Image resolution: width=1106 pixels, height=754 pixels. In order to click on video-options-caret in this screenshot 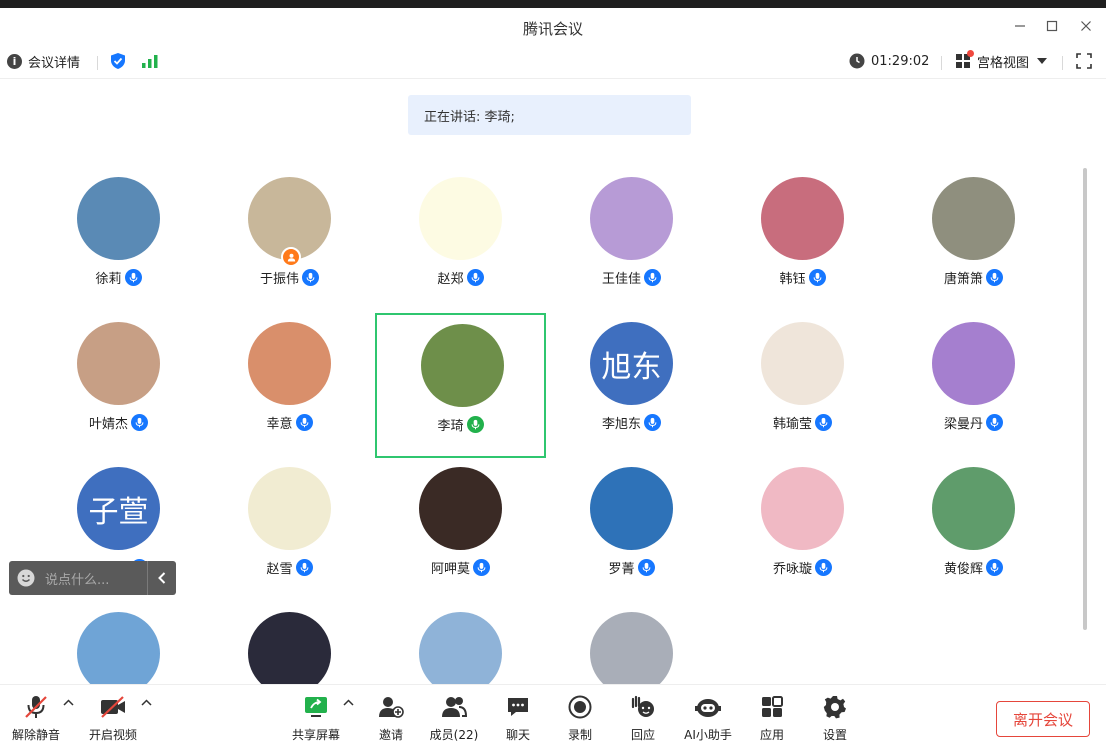, I will do `click(146, 702)`.